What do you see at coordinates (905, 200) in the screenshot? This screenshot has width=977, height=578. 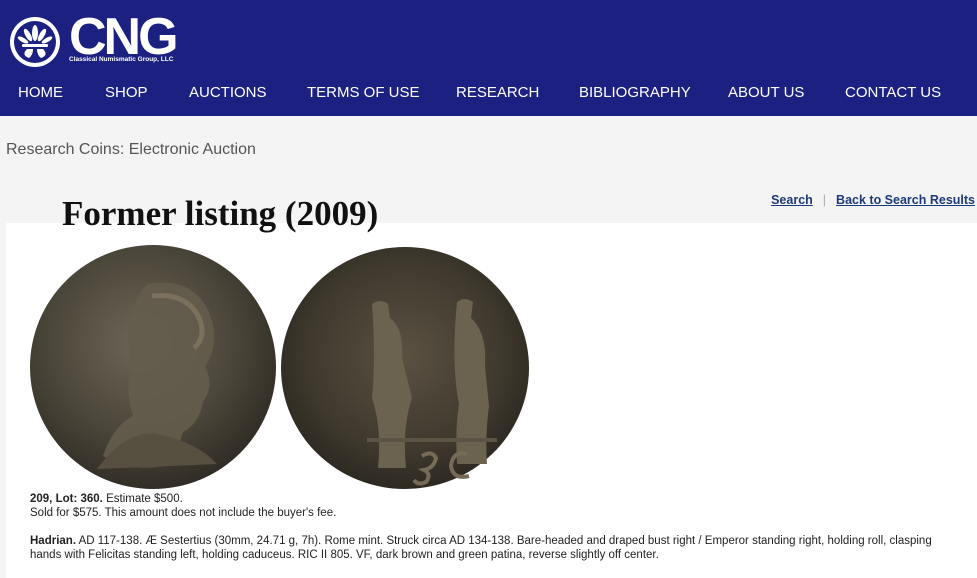 I see `back-to-results-link: Back to Search Results` at bounding box center [905, 200].